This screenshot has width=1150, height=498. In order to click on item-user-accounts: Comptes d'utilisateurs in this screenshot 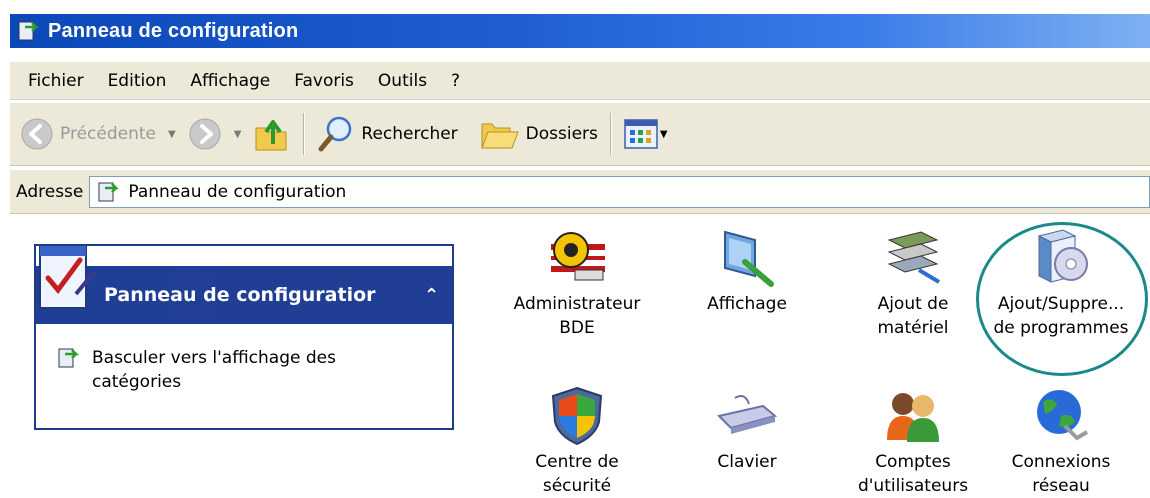, I will do `click(913, 442)`.